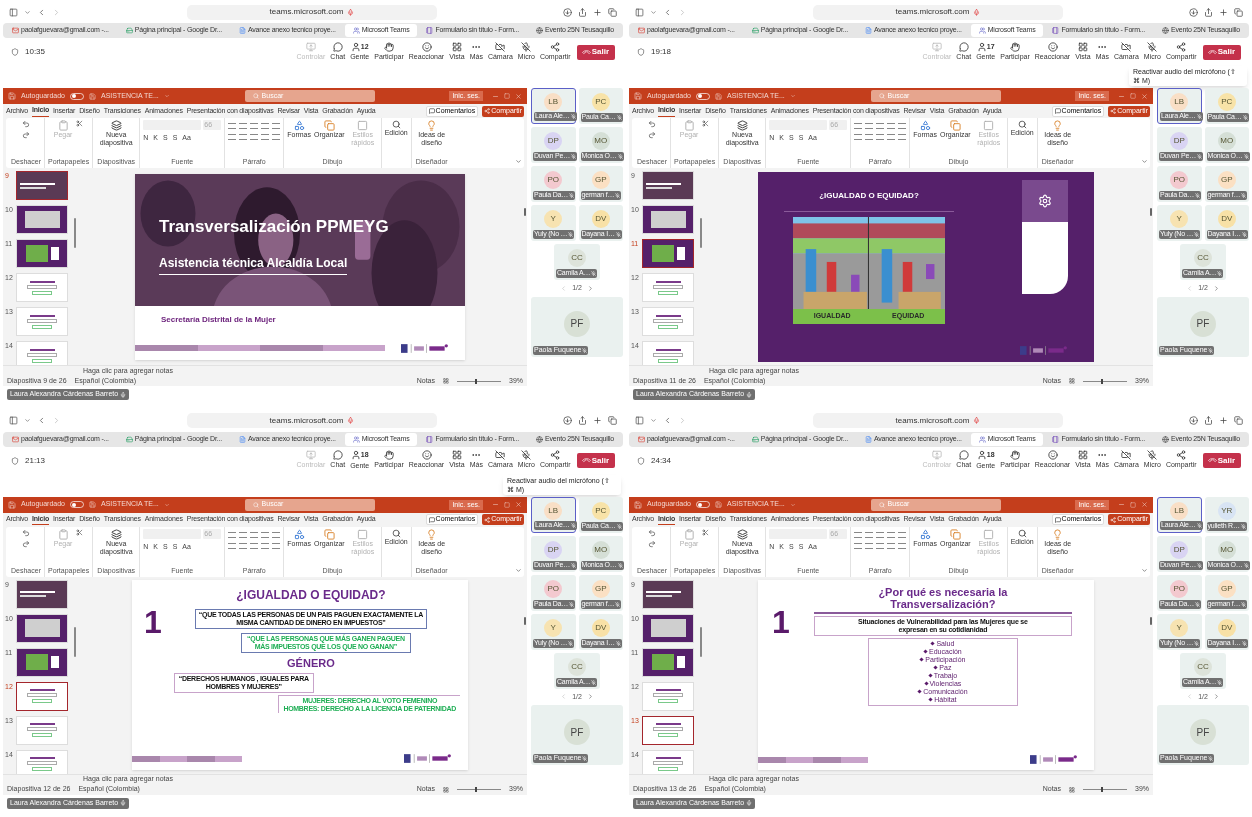 The width and height of the screenshot is (1252, 817). Describe the element at coordinates (355, 455) in the screenshot. I see `person-icon` at that location.